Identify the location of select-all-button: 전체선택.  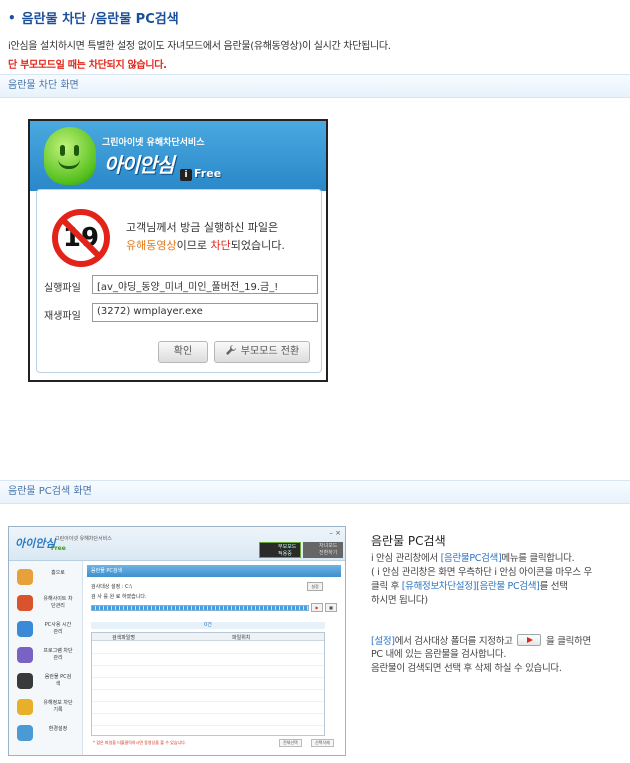
(290, 743).